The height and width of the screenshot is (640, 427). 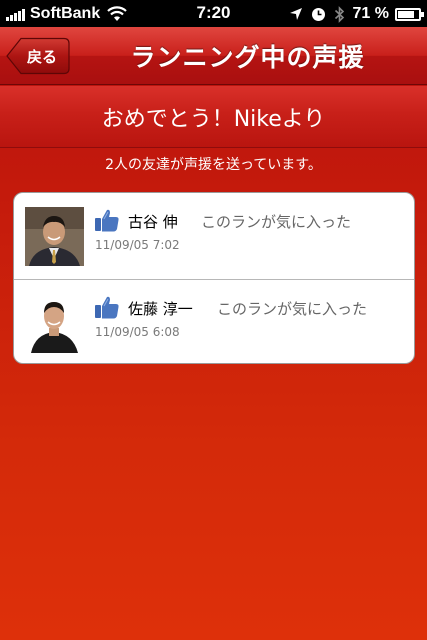 What do you see at coordinates (370, 13) in the screenshot?
I see `battery-percent: 71 %` at bounding box center [370, 13].